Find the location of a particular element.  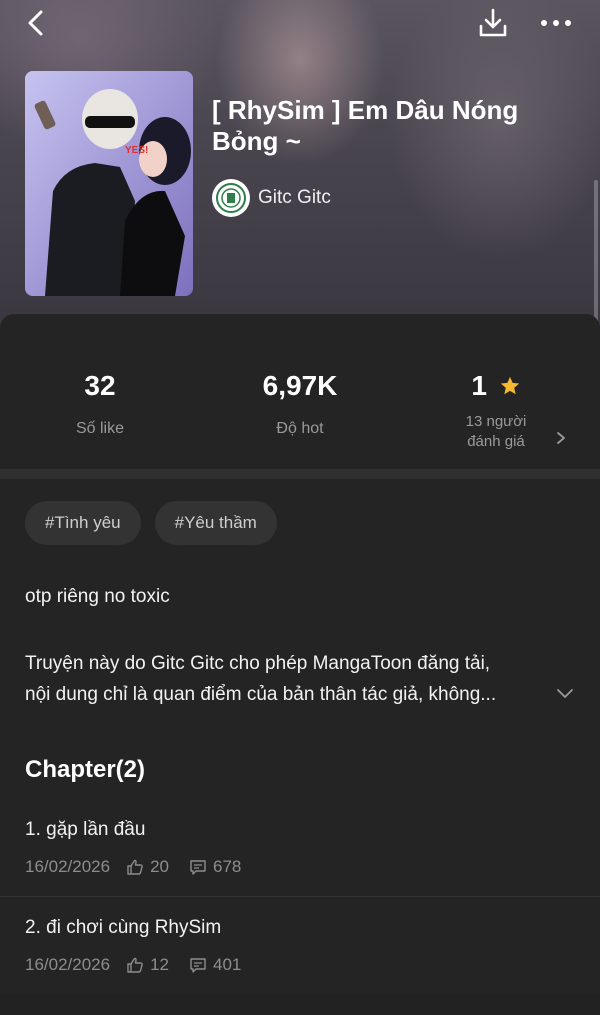

chapter-comment-count: 401 is located at coordinates (227, 964).